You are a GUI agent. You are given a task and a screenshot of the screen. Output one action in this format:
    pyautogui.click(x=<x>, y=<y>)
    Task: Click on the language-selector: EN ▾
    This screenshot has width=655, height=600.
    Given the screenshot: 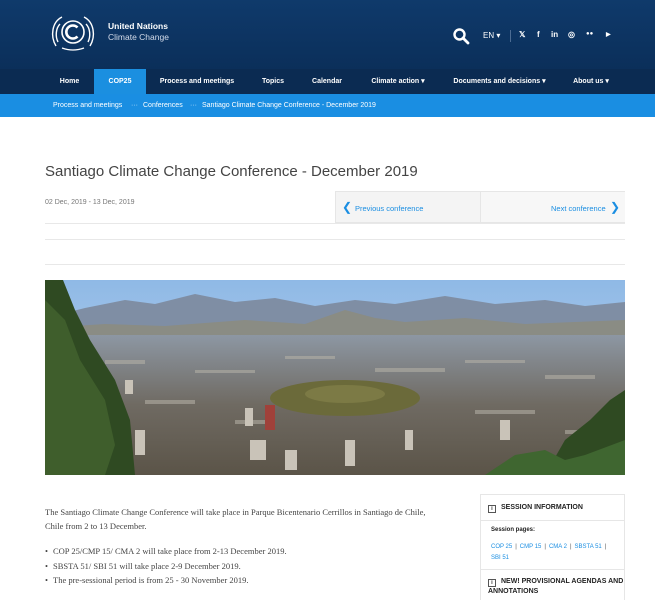 What is the action you would take?
    pyautogui.click(x=491, y=35)
    